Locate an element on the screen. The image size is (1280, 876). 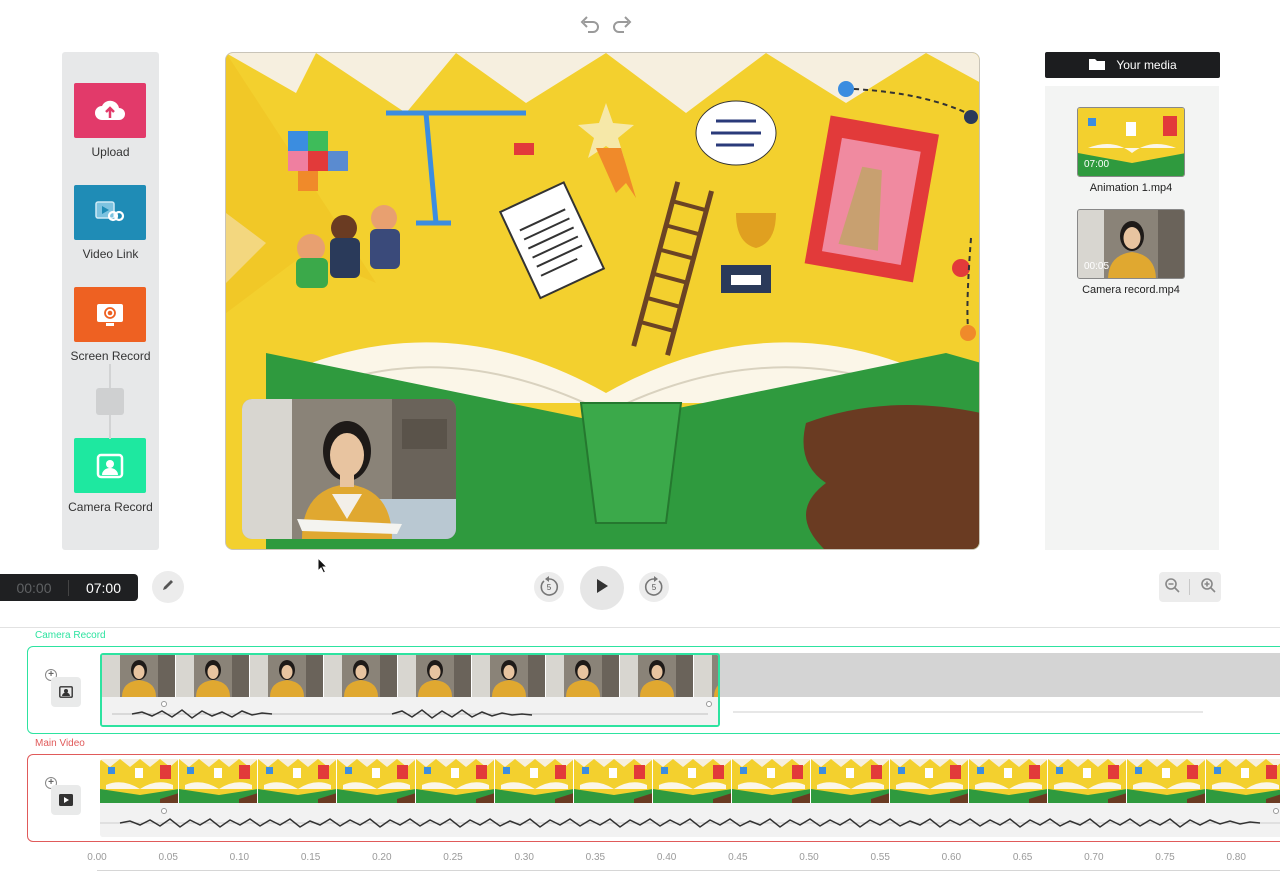
tool-label: Camera Record is located at coordinates (110, 507).